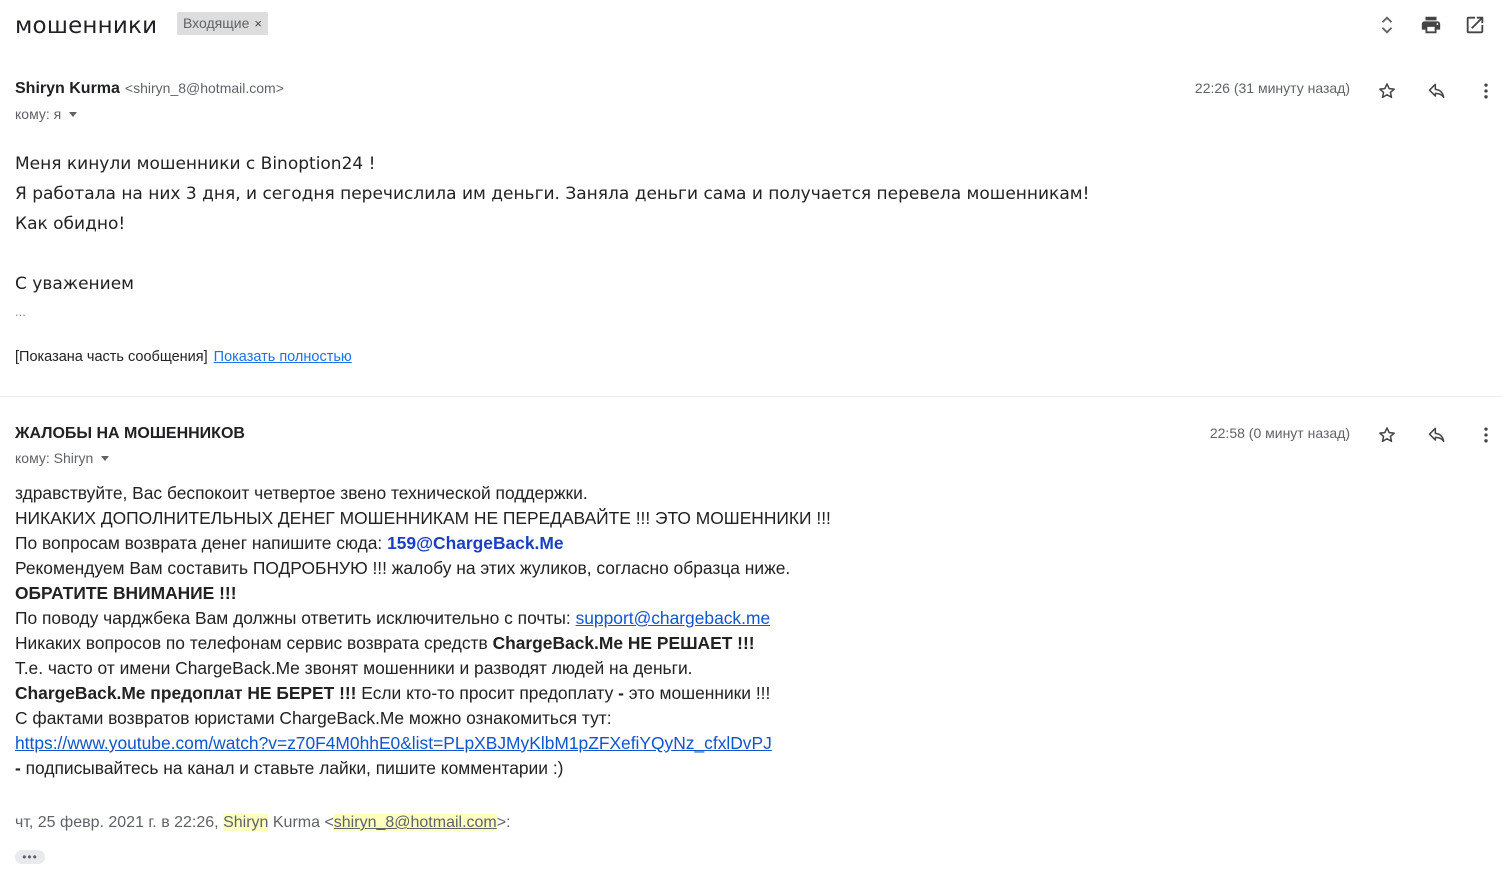 The image size is (1502, 878). Describe the element at coordinates (487, 693) in the screenshot. I see `body-text: Если кто-то просит предоплату` at that location.